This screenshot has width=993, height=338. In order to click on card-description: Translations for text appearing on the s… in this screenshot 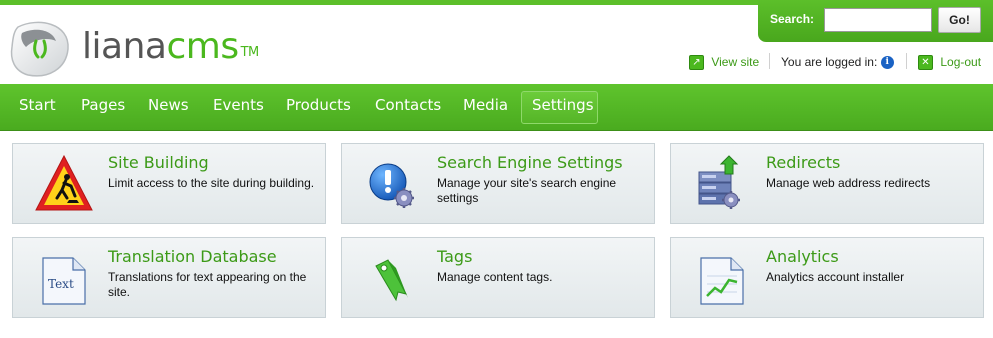, I will do `click(207, 284)`.